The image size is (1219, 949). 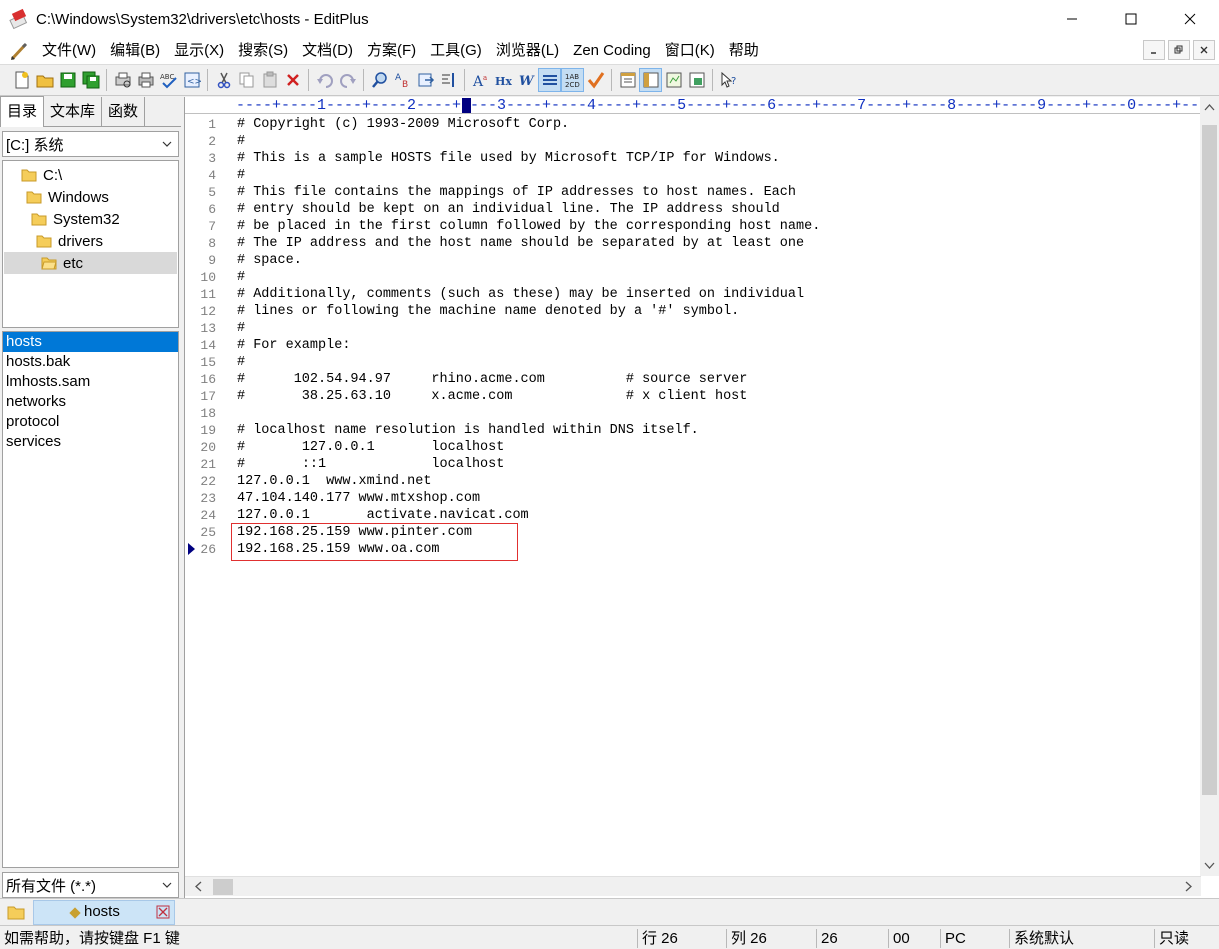 What do you see at coordinates (693, 886) in the screenshot?
I see `horizontal-scrollbar` at bounding box center [693, 886].